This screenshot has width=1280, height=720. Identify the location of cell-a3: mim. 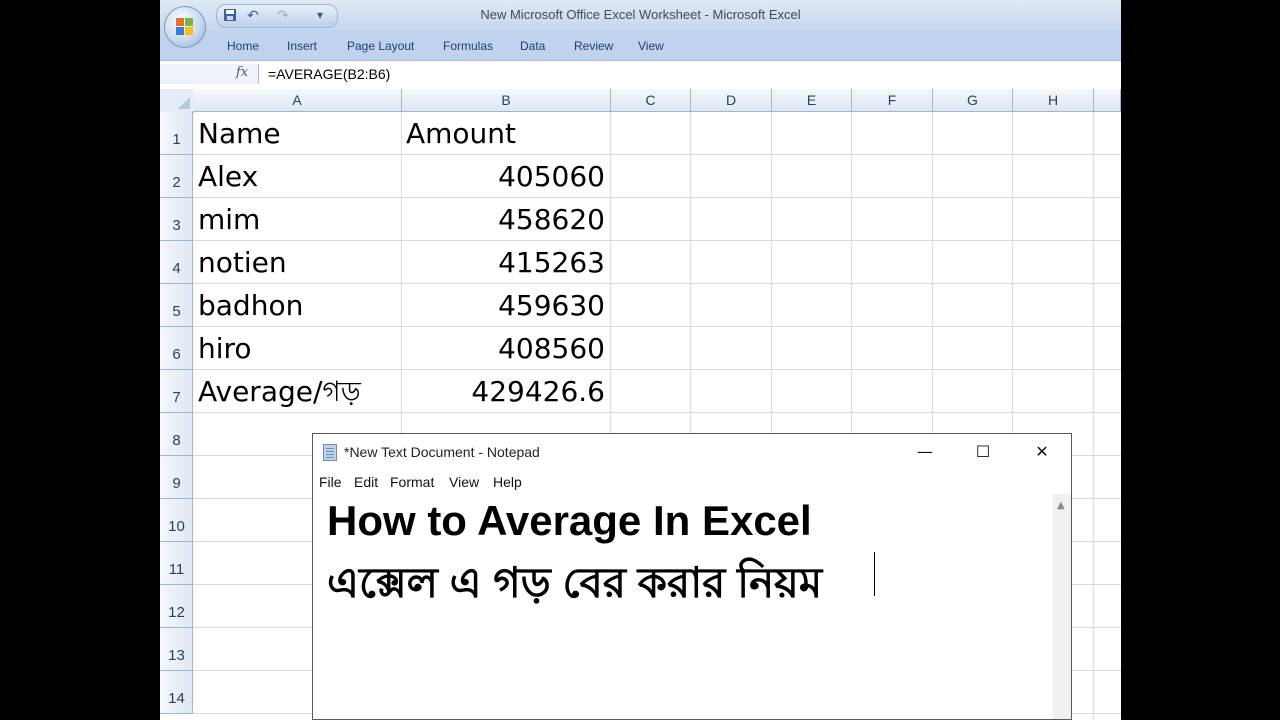
(229, 219).